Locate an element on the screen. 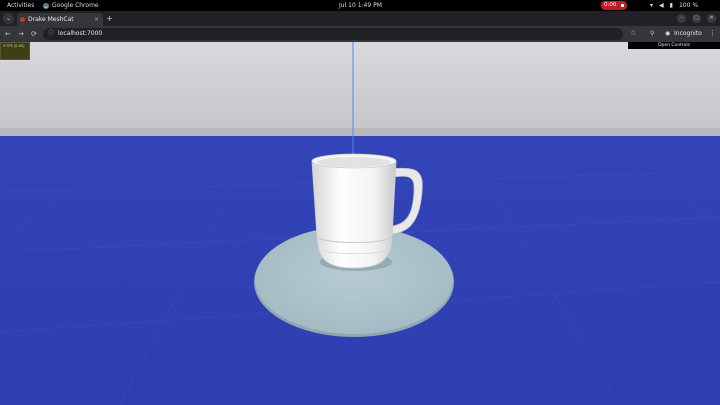  favicon-icon is located at coordinates (22, 19).